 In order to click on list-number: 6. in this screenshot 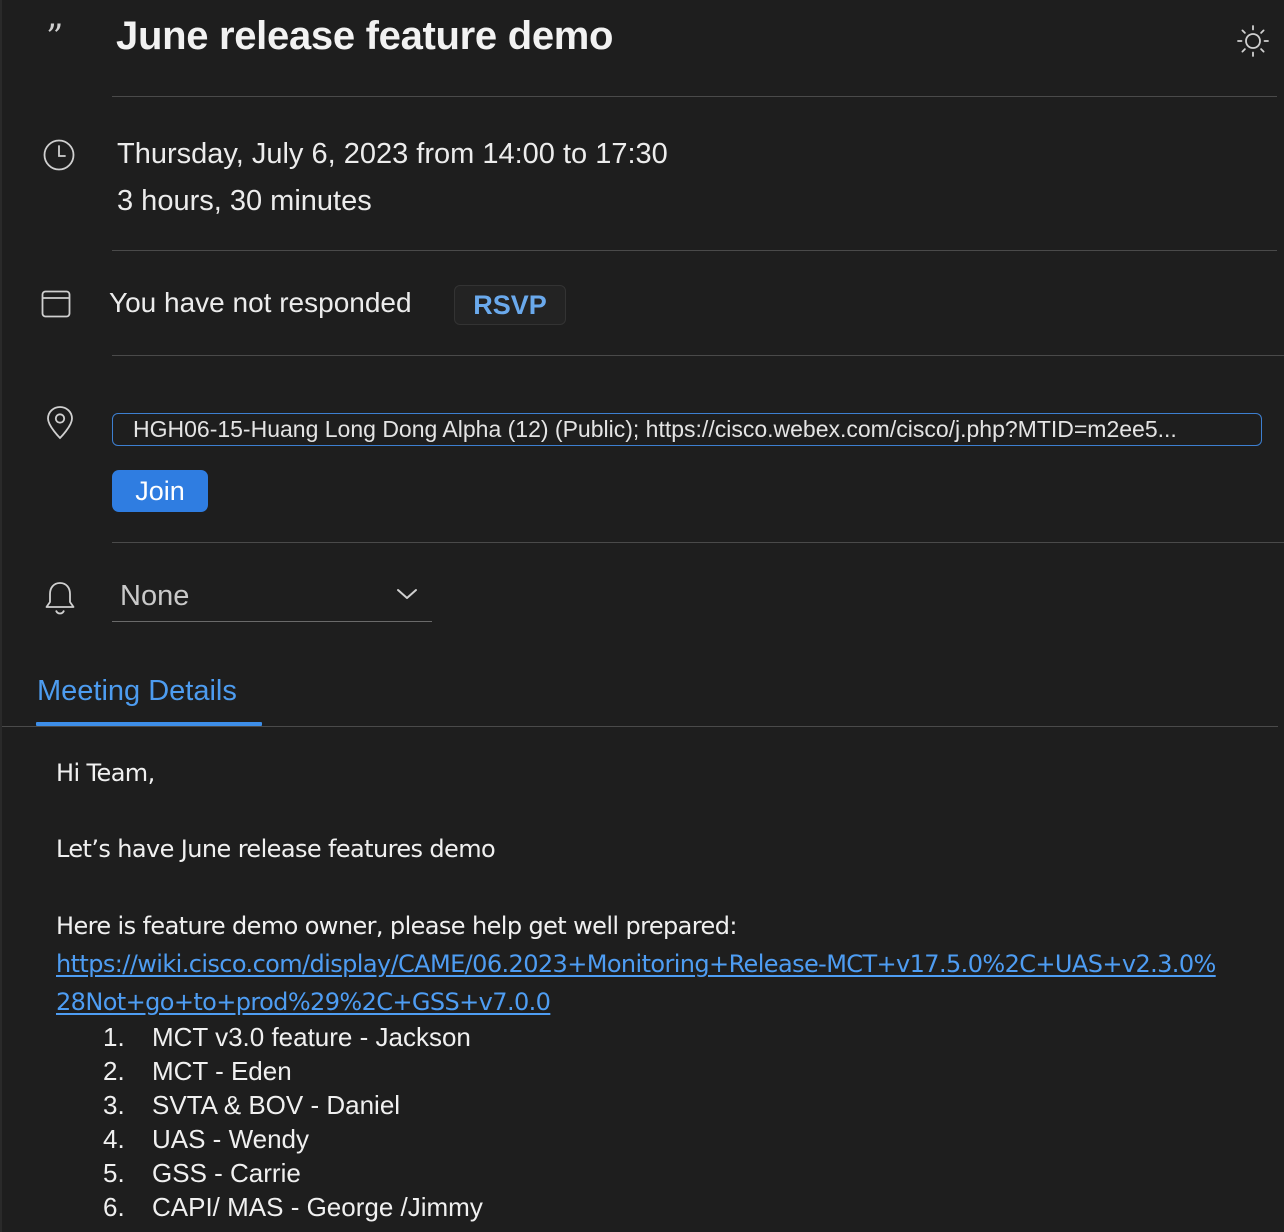, I will do `click(114, 1207)`.